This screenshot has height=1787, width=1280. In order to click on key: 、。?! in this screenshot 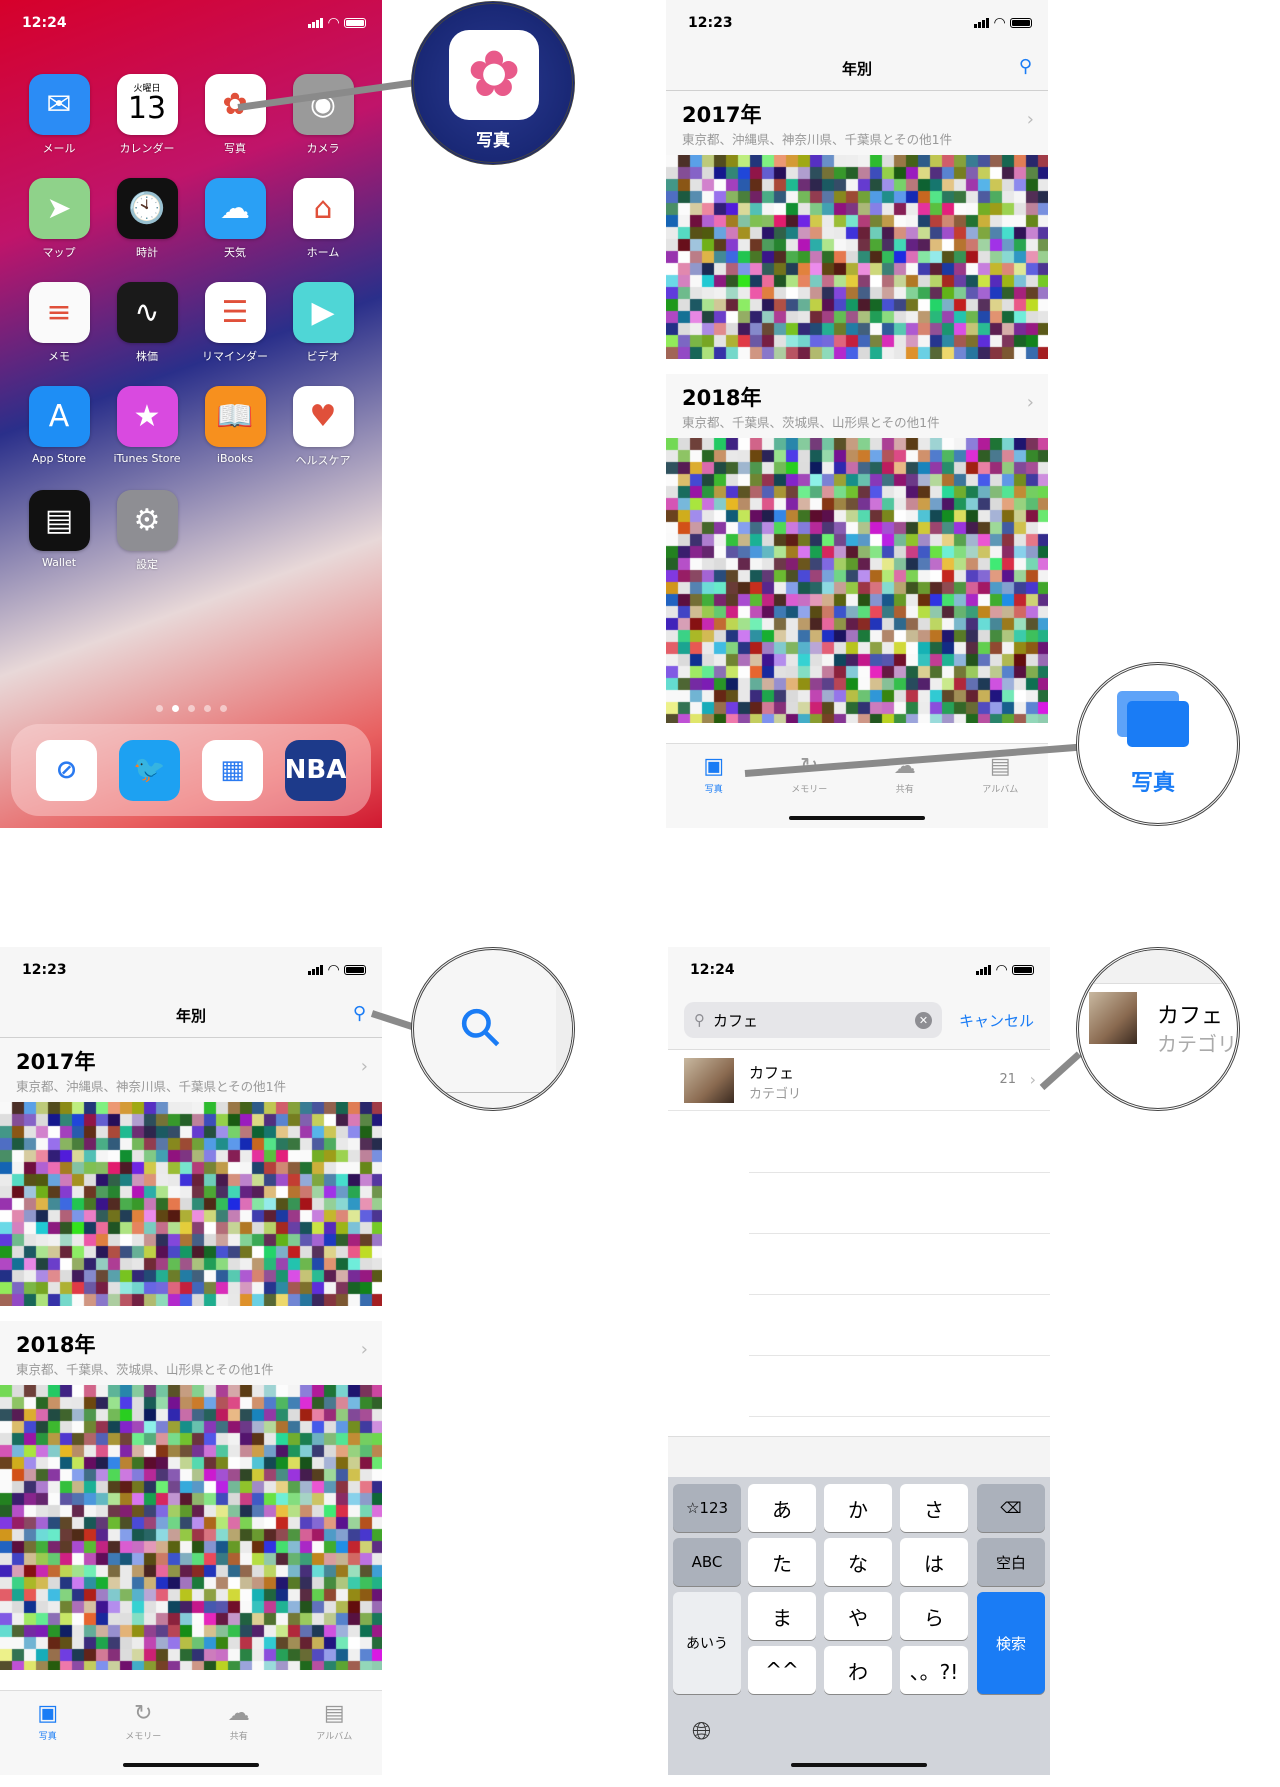, I will do `click(934, 1670)`.